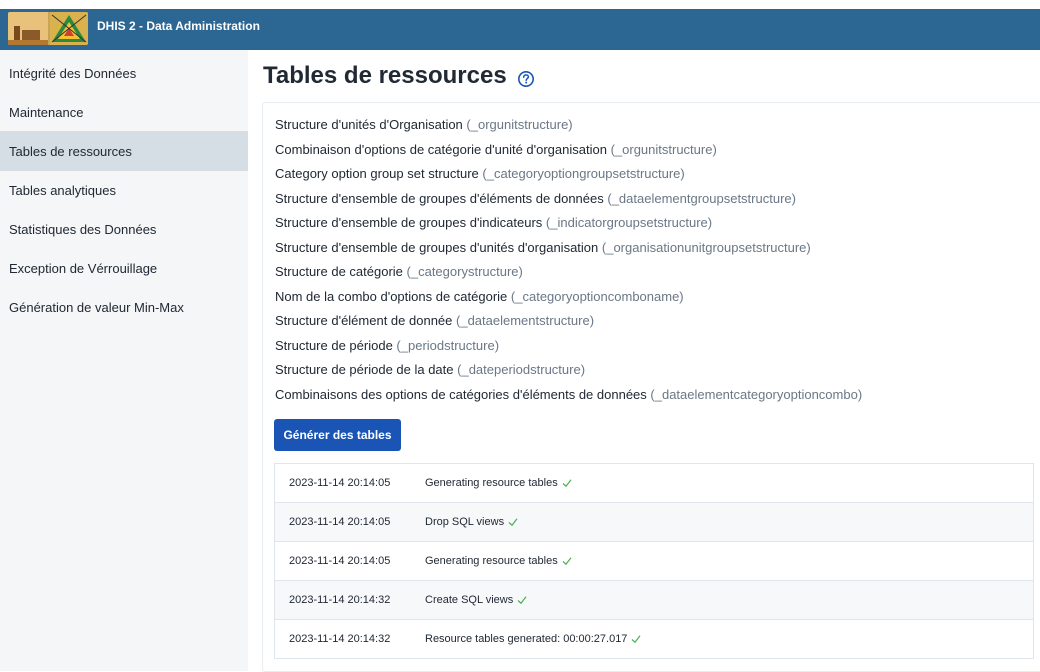 The height and width of the screenshot is (672, 1040). What do you see at coordinates (448, 345) in the screenshot?
I see `table-code: (_periodstructure)` at bounding box center [448, 345].